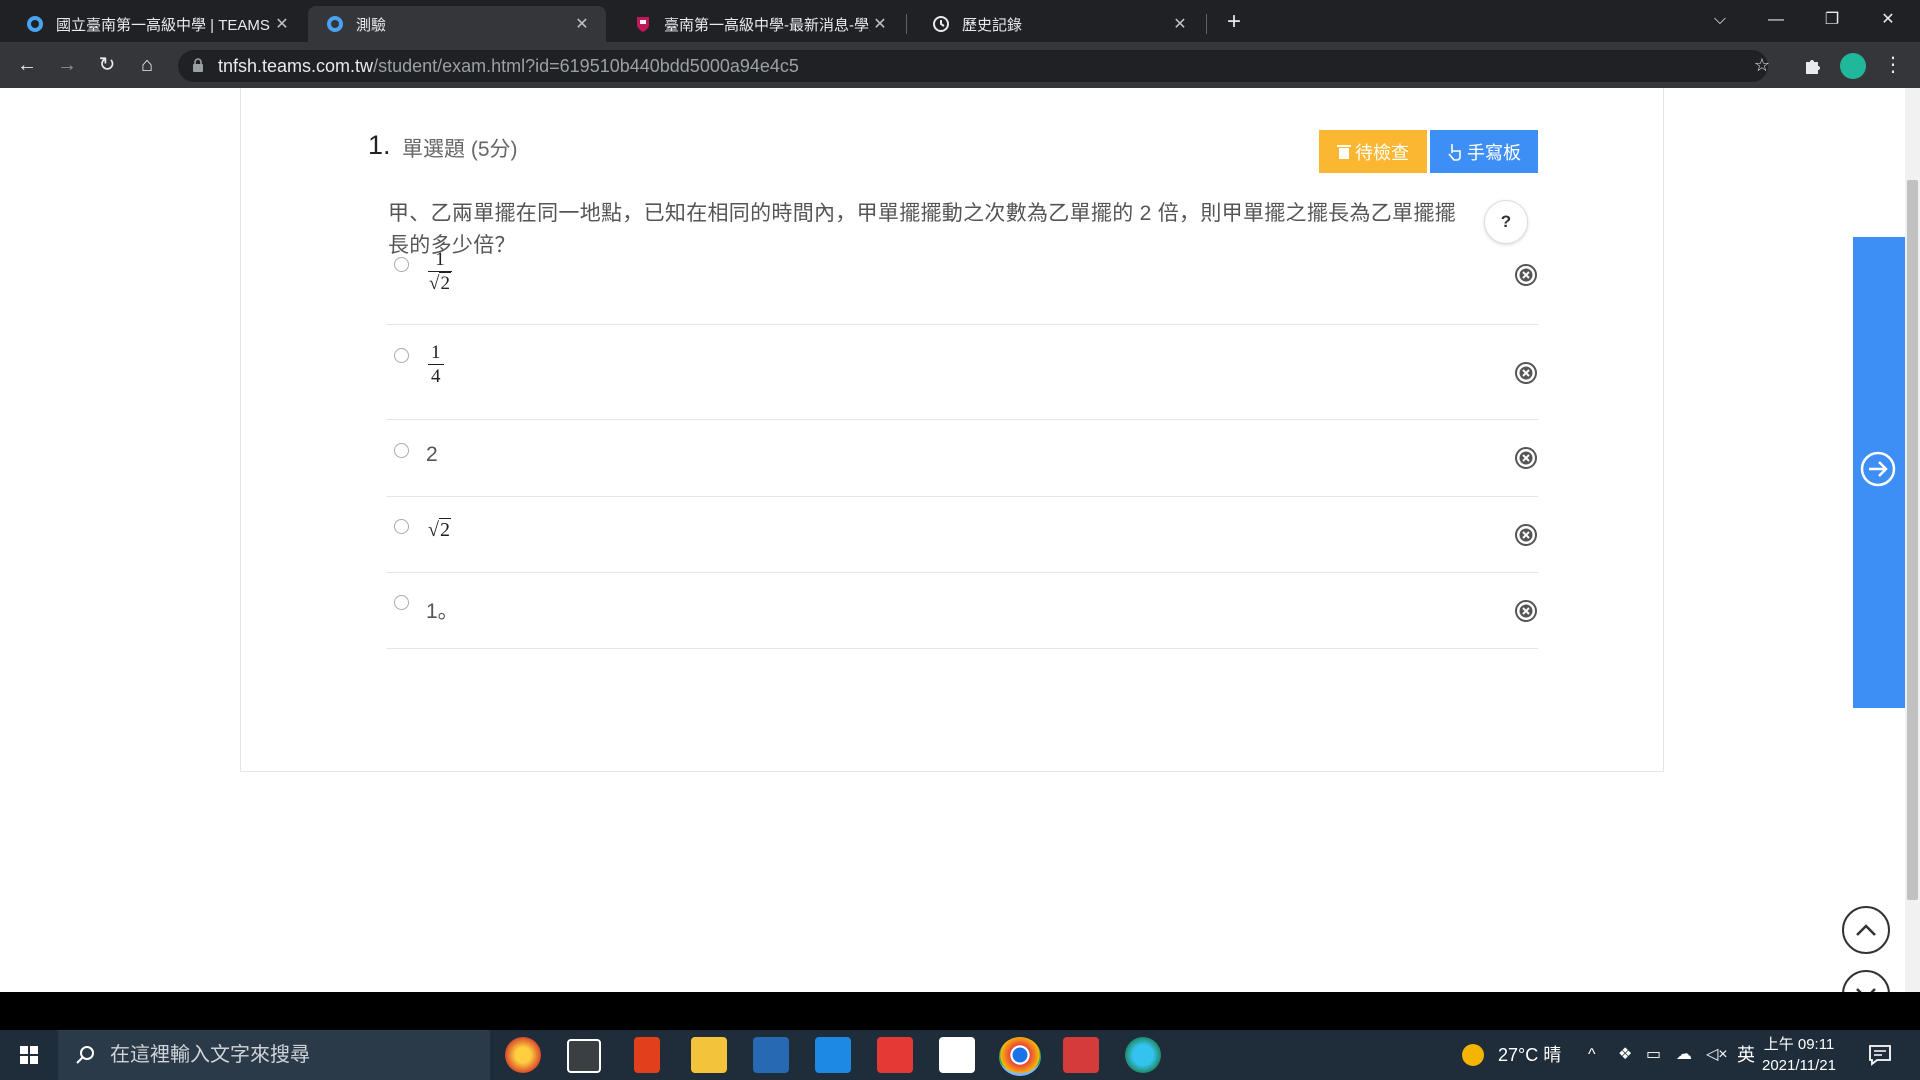  I want to click on url-host: tnfsh.teams.com.tw, so click(296, 66).